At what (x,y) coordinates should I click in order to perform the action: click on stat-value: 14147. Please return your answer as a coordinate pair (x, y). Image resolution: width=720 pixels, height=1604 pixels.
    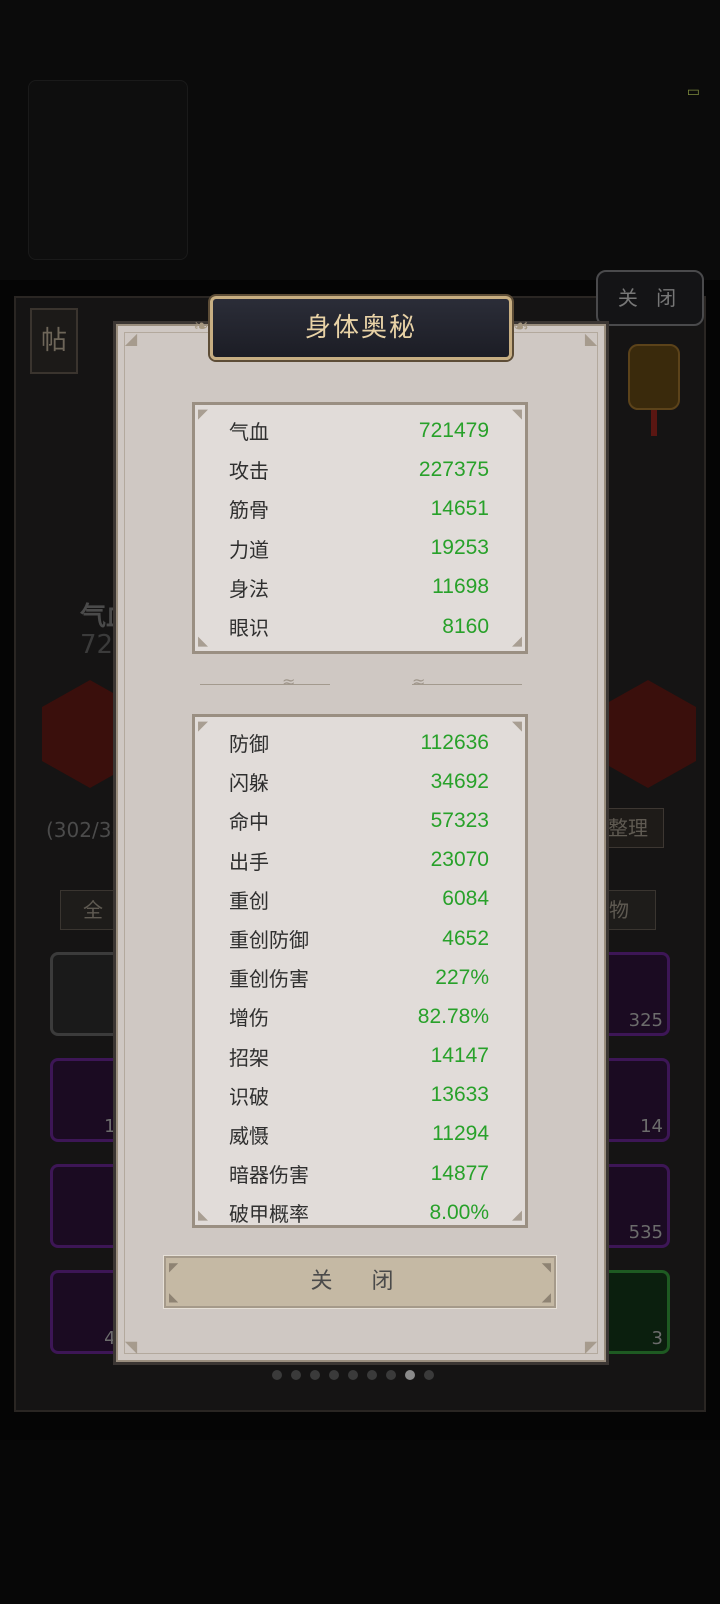
    Looking at the image, I should click on (459, 1056).